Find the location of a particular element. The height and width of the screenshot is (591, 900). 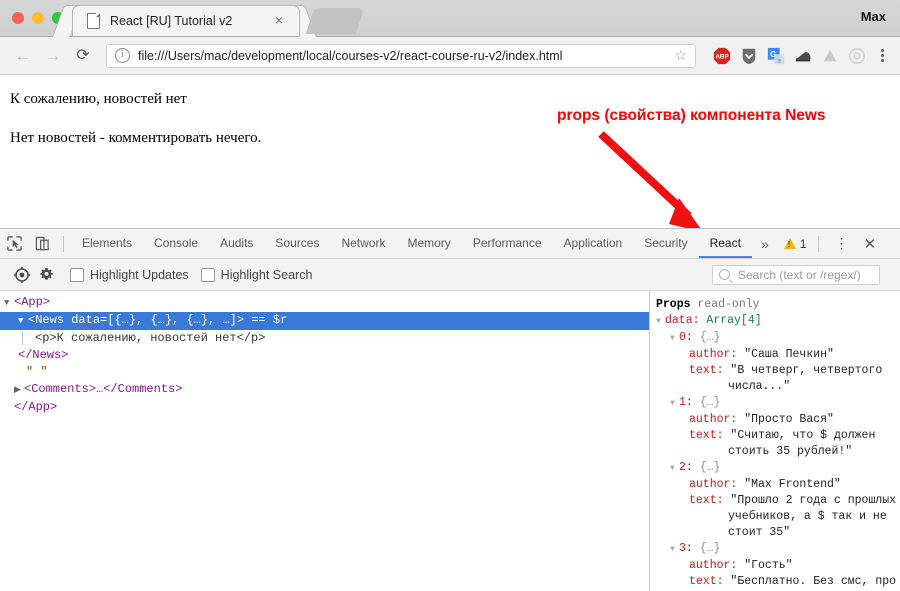

svg-text: ABP is located at coordinates (721, 56).